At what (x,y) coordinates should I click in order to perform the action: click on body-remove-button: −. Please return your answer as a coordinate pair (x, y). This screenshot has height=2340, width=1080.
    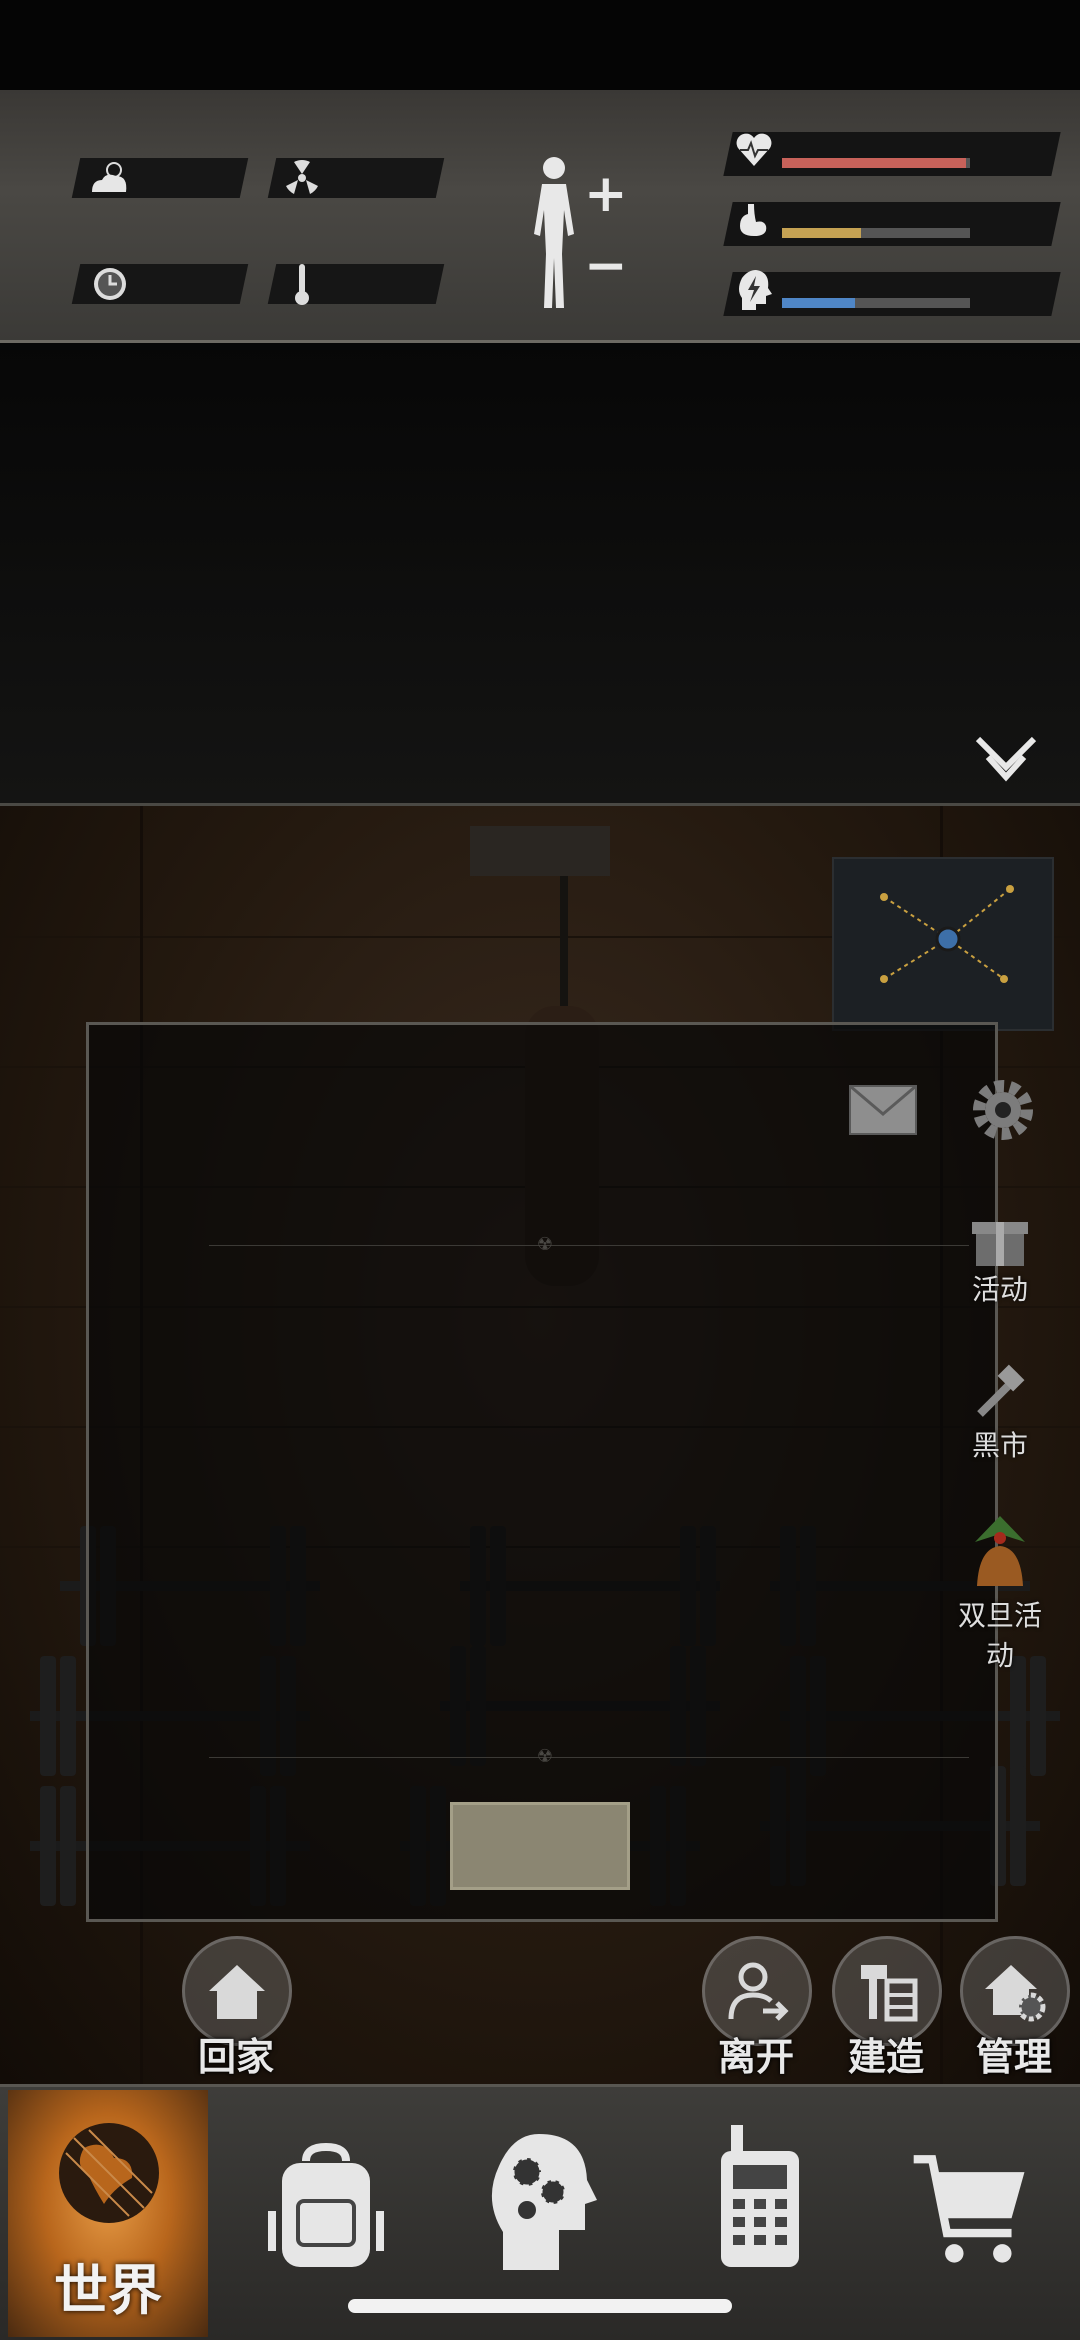
    Looking at the image, I should click on (606, 266).